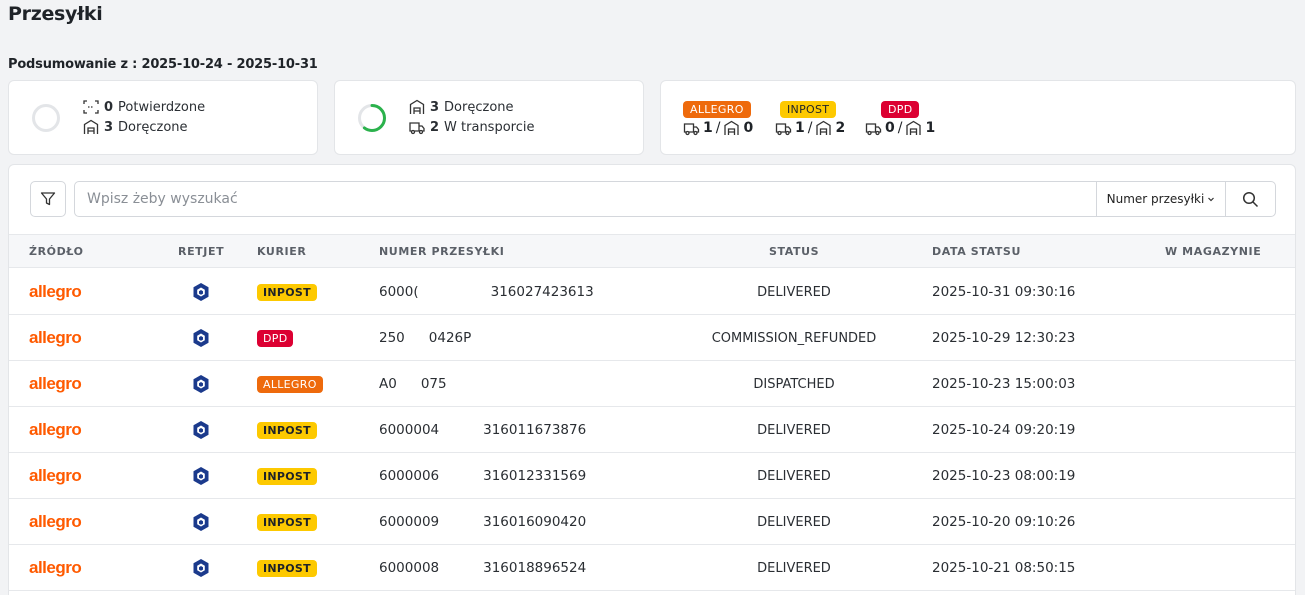  What do you see at coordinates (535, 568) in the screenshot?
I see `shipment-number-end: 316018896524` at bounding box center [535, 568].